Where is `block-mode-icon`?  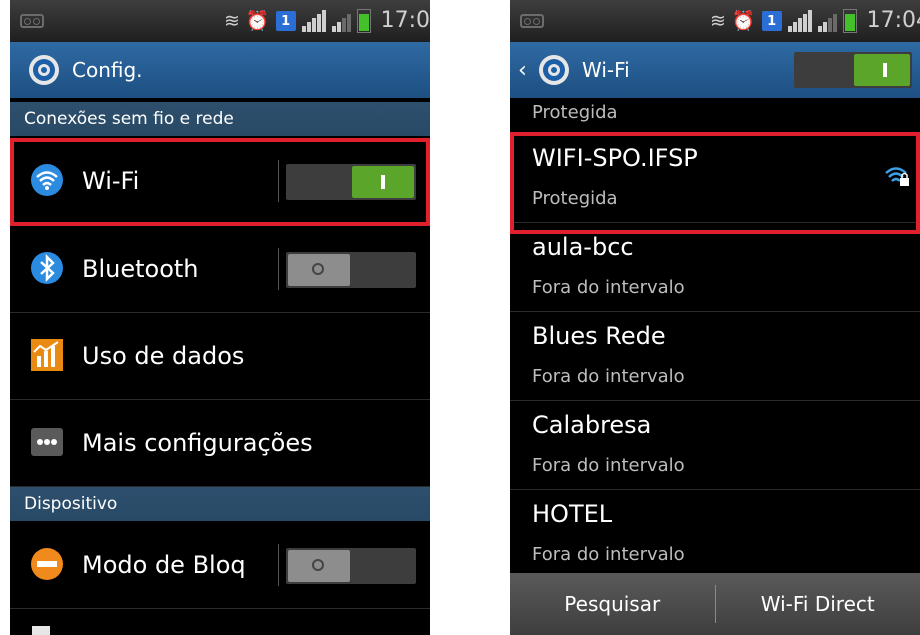
block-mode-icon is located at coordinates (47, 564).